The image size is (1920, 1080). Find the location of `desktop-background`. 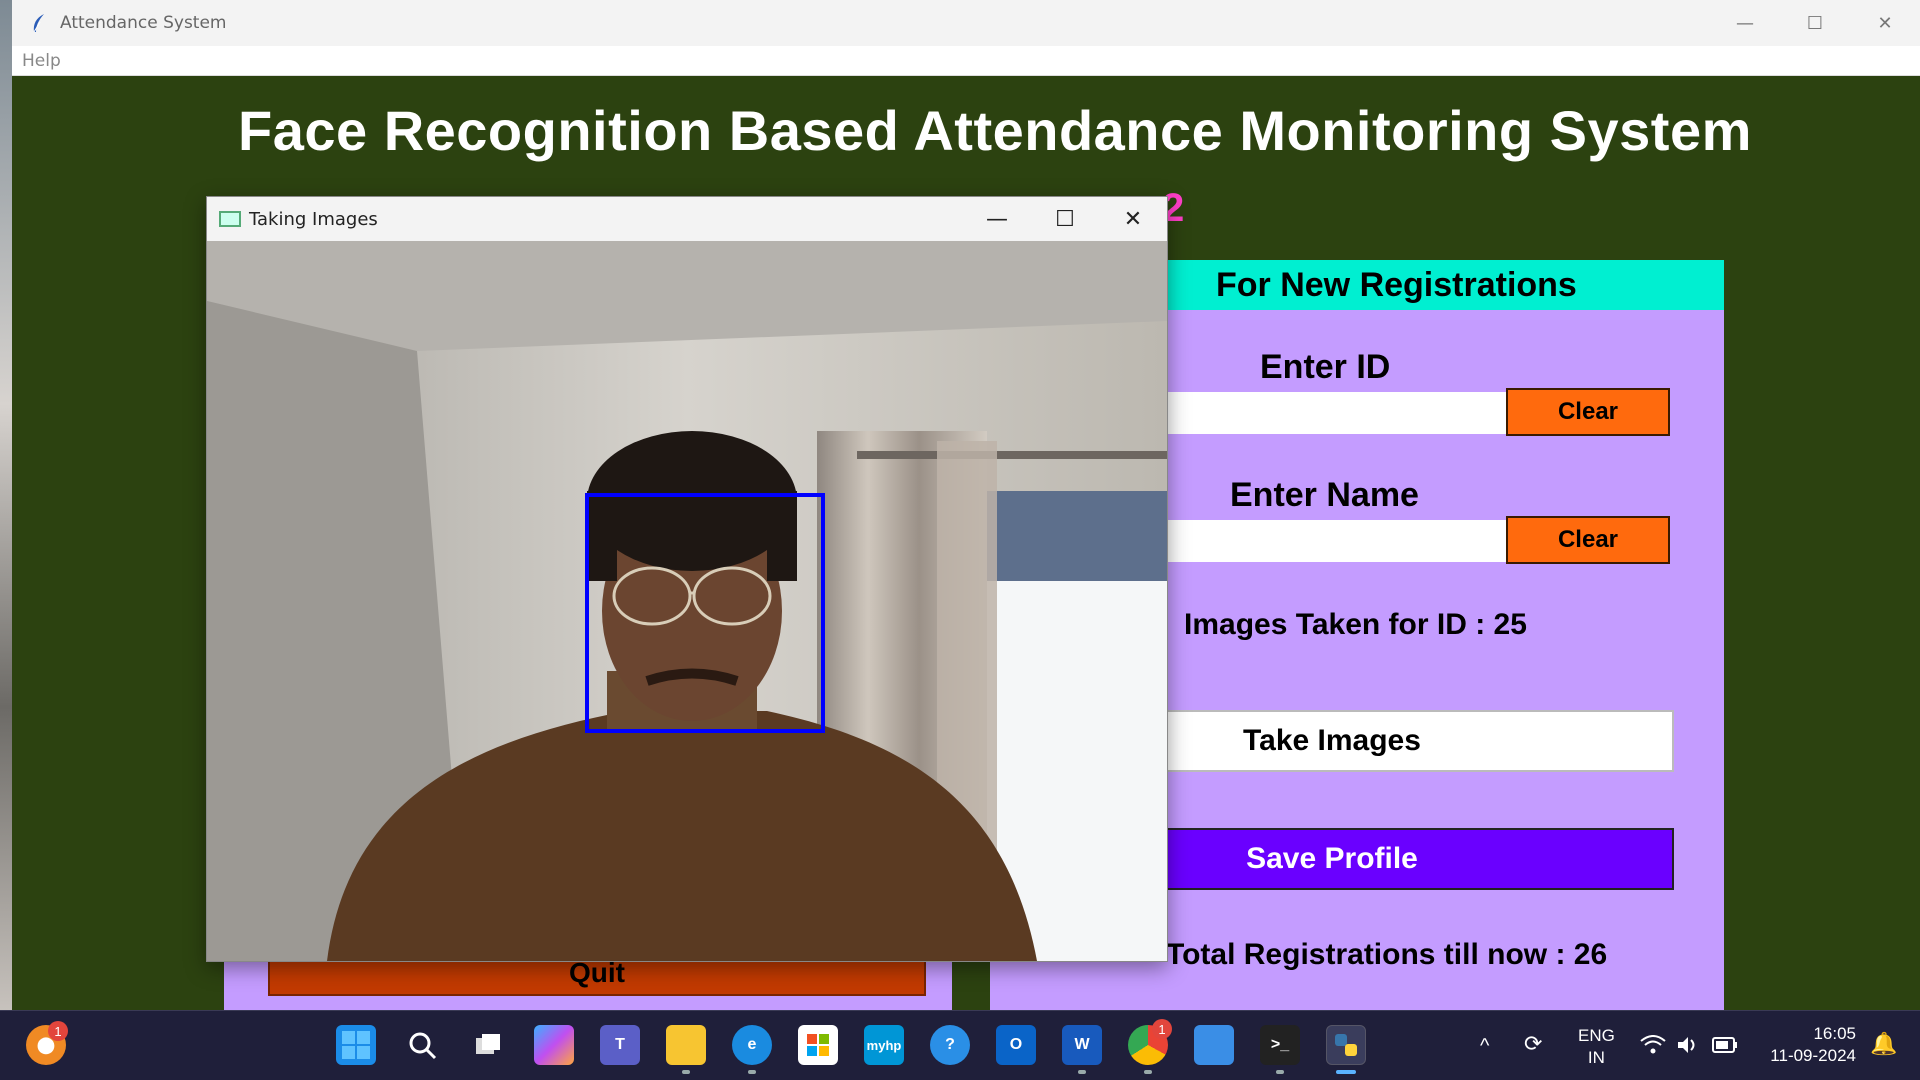

desktop-background is located at coordinates (6, 505).